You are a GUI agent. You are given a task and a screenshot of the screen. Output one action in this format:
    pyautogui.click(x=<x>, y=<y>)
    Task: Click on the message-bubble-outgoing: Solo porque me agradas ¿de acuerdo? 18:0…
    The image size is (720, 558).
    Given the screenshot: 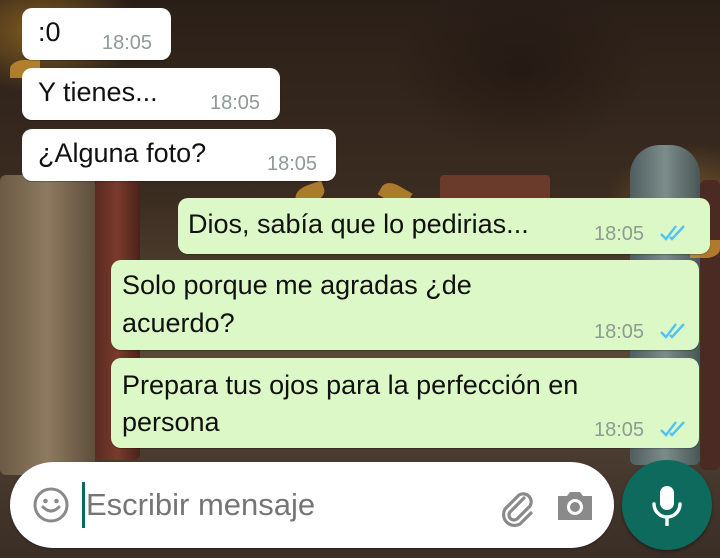 What is the action you would take?
    pyautogui.click(x=405, y=305)
    